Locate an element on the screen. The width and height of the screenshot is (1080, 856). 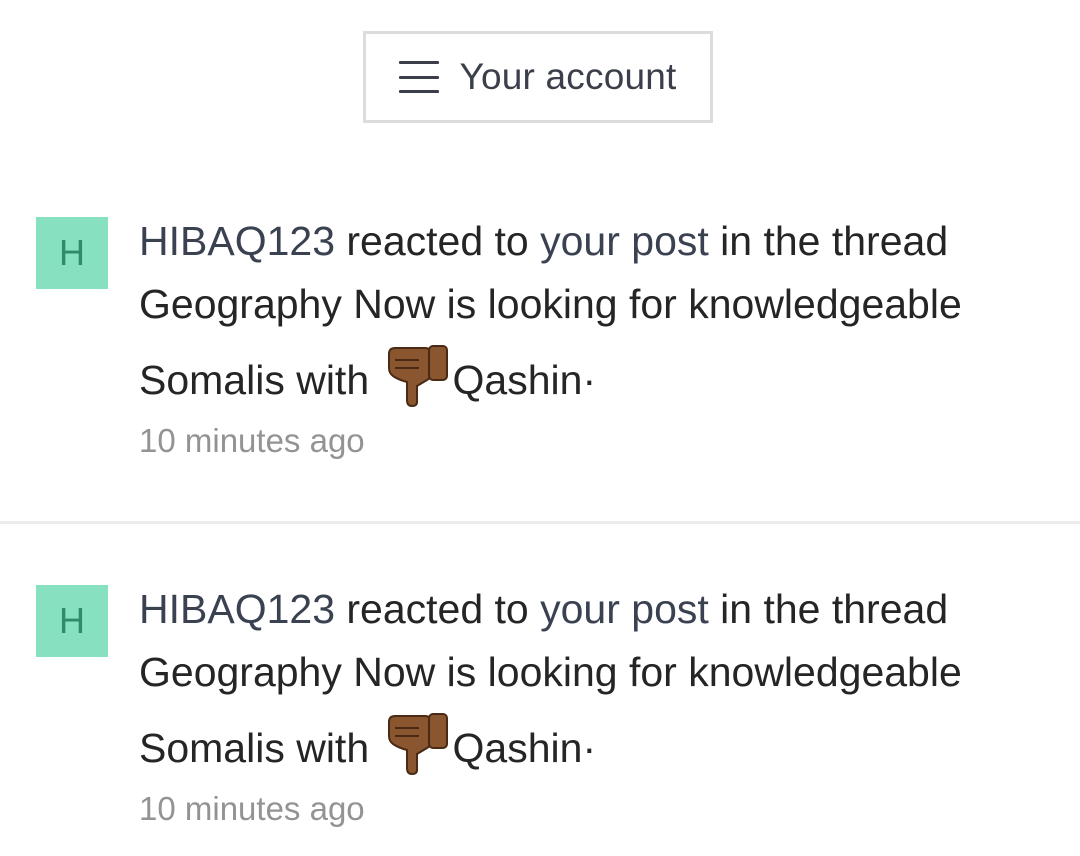
divider is located at coordinates (540, 522).